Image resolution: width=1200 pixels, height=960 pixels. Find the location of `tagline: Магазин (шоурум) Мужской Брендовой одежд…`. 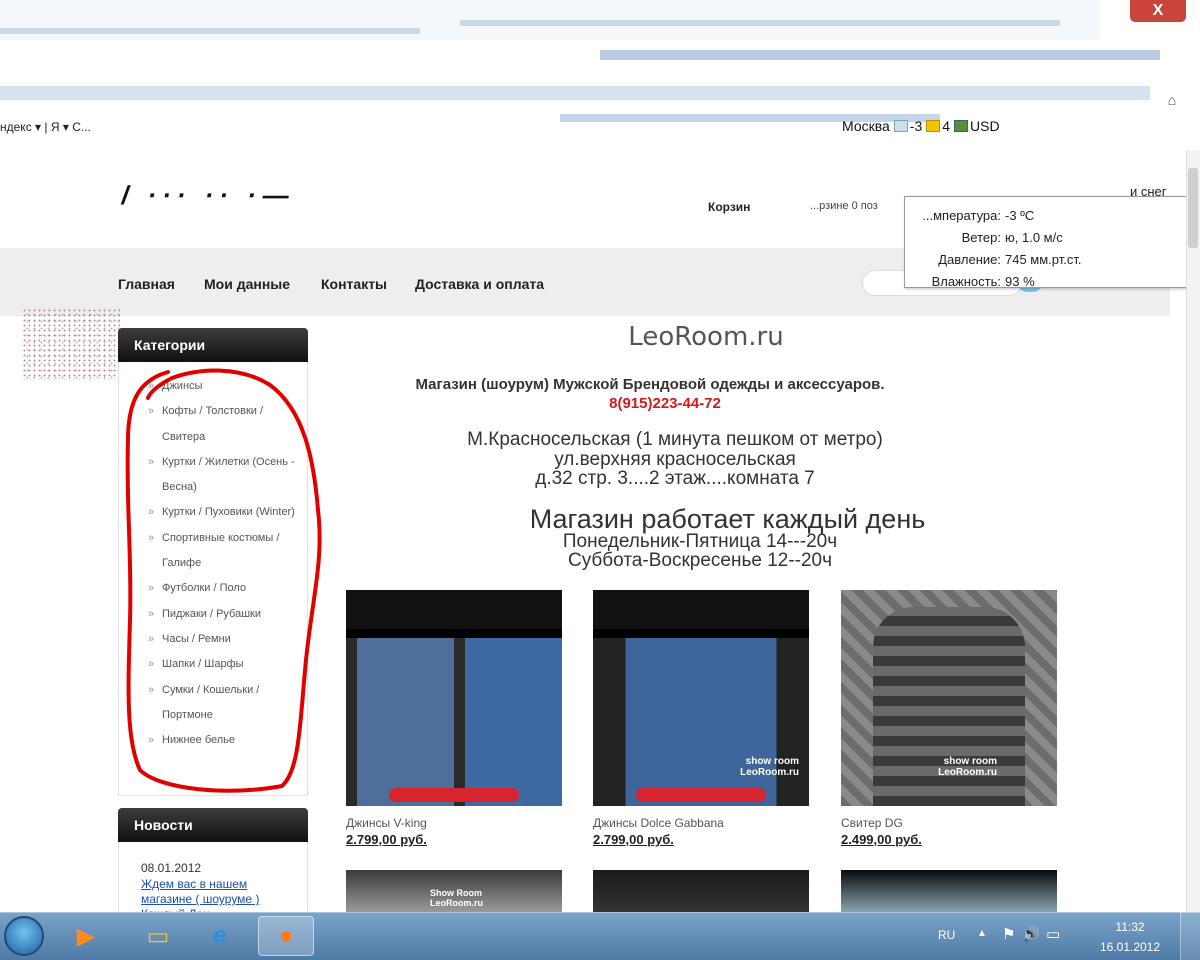

tagline: Магазин (шоурум) Мужской Брендовой одежд… is located at coordinates (650, 384).